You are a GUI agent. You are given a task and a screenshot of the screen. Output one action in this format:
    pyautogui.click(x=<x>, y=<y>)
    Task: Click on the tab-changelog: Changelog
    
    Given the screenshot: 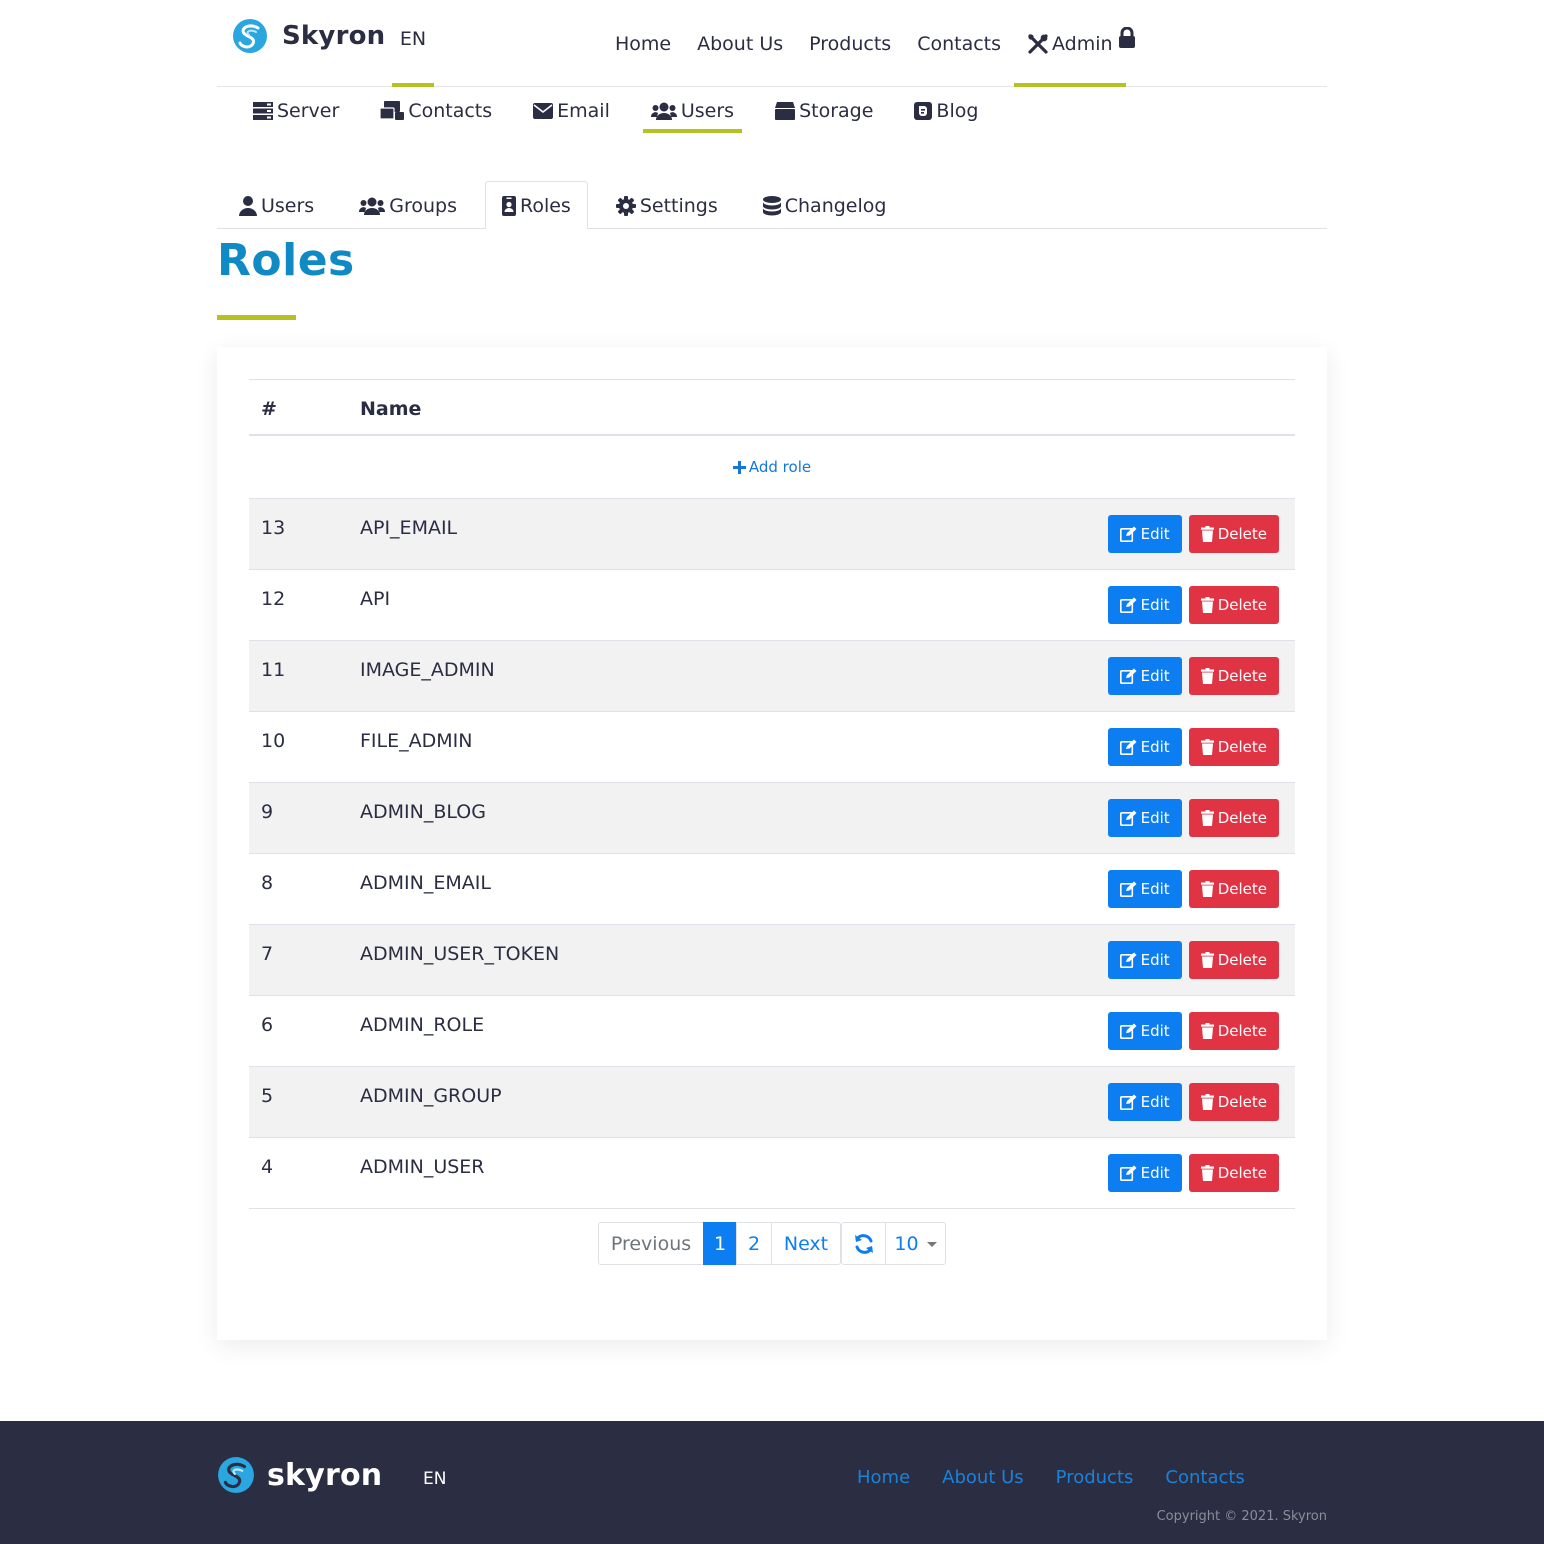 What is the action you would take?
    pyautogui.click(x=825, y=205)
    